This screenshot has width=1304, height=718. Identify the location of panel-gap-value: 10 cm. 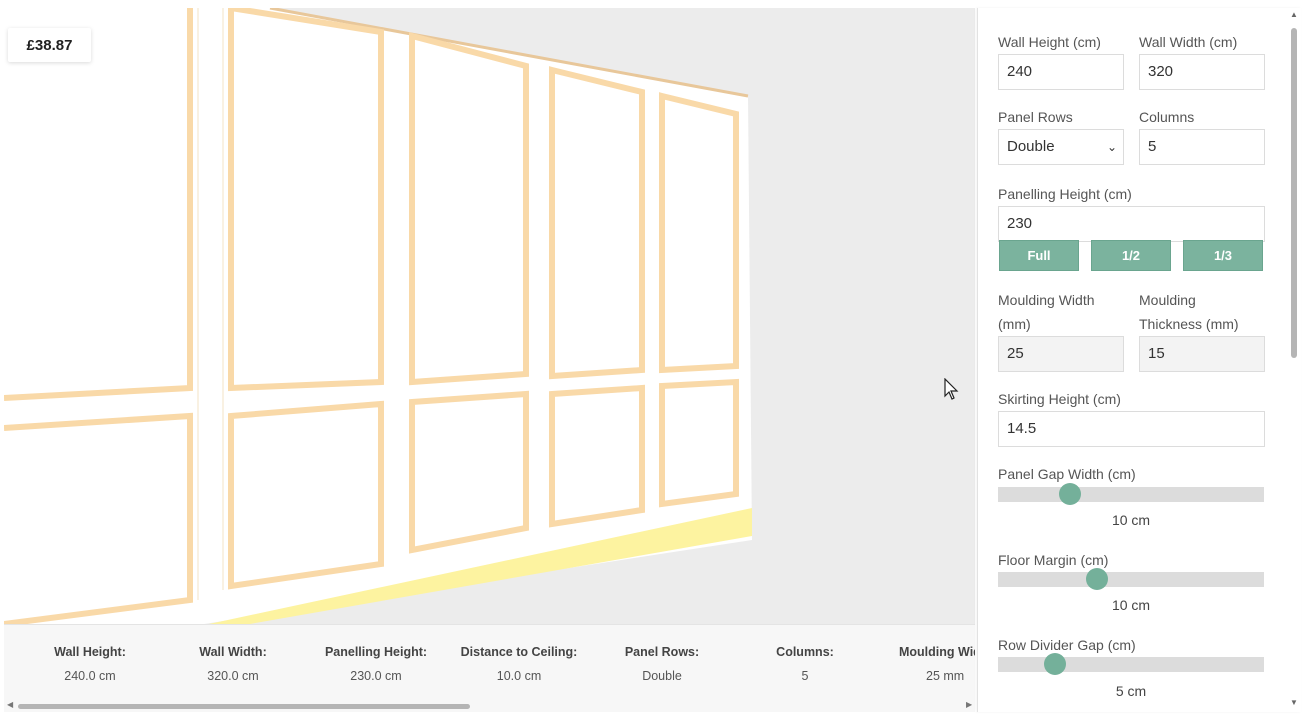
(1131, 520).